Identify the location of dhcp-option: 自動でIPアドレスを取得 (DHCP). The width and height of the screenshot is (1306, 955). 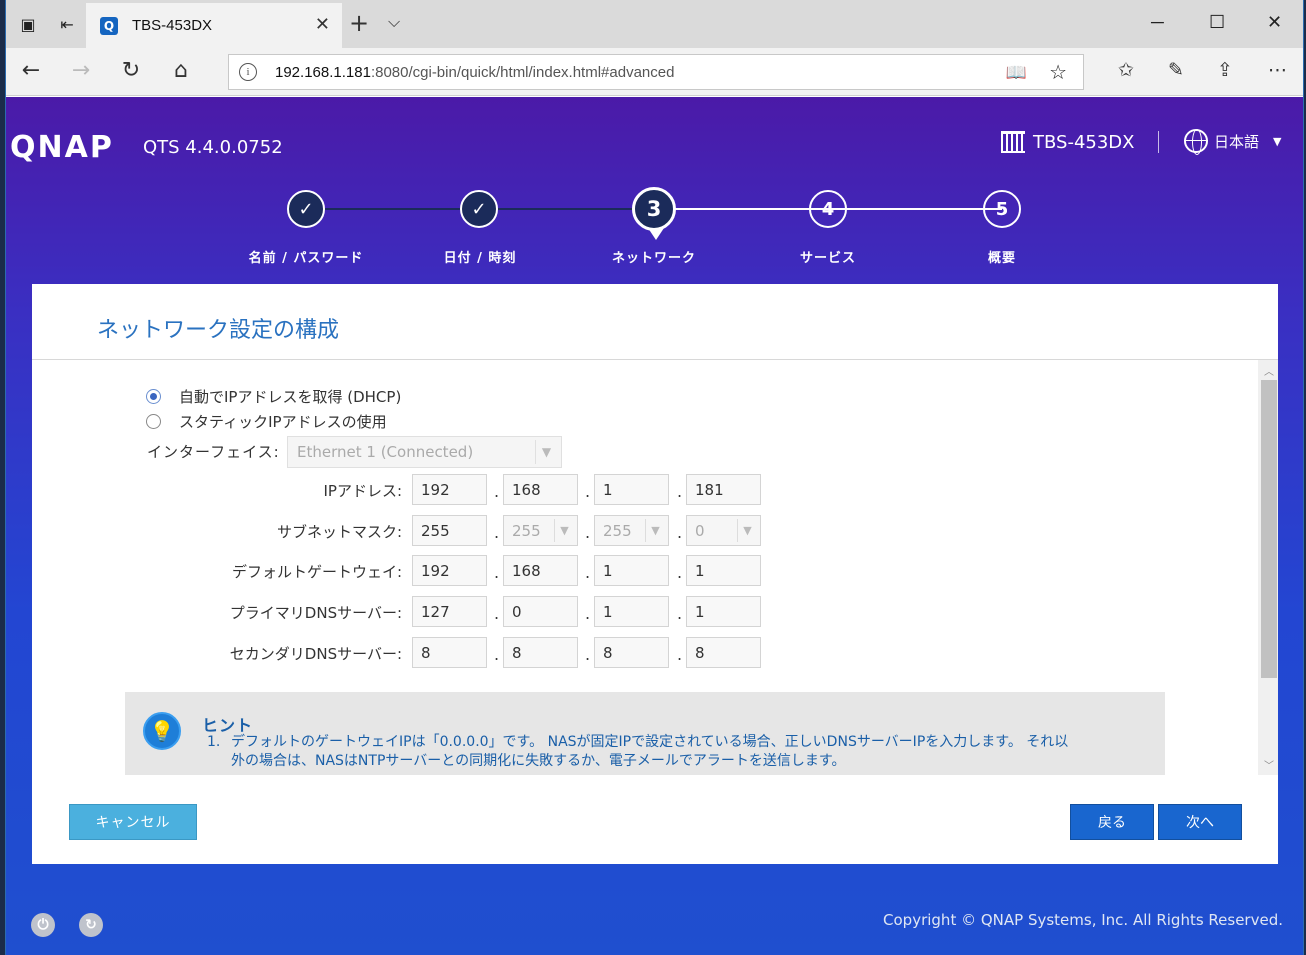
(273, 396).